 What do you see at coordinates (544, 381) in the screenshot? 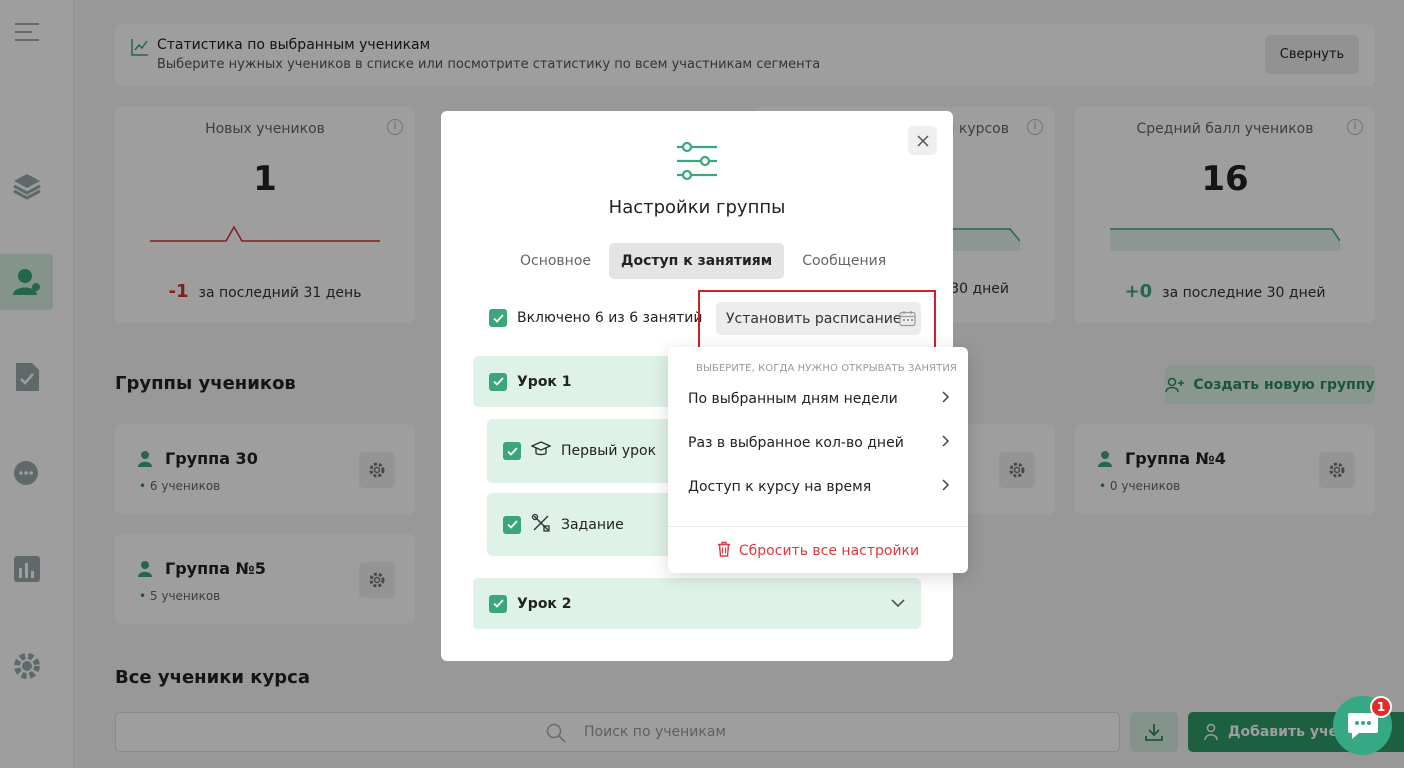
I see `lesson-title: Урок 1` at bounding box center [544, 381].